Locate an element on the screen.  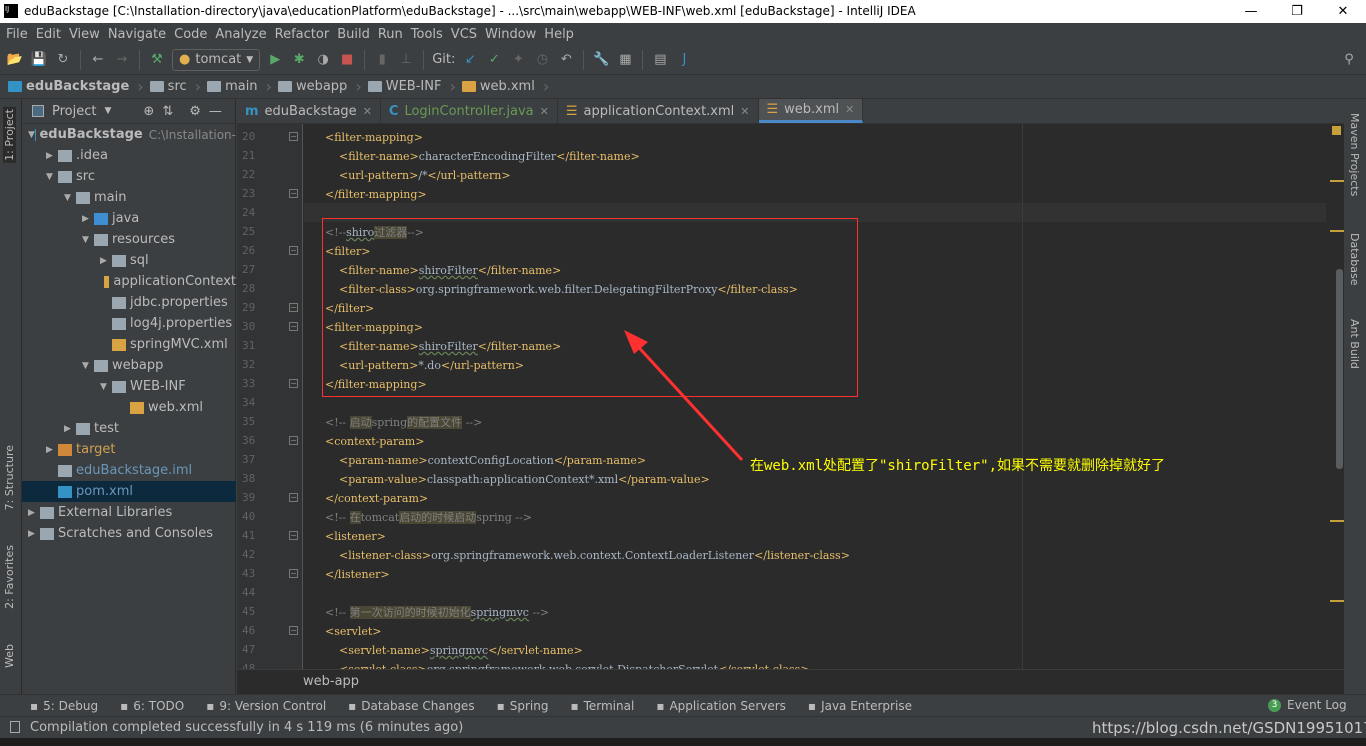
event-log-button: 3 Event Log is located at coordinates (1307, 705).